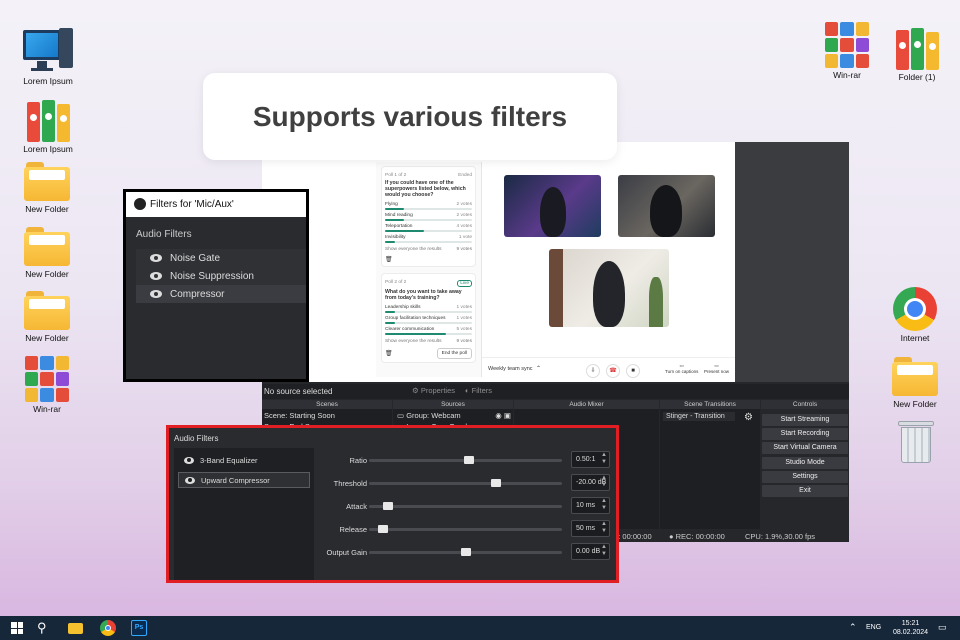  I want to click on window-title: Filters for 'Mic/Aux', so click(192, 204).